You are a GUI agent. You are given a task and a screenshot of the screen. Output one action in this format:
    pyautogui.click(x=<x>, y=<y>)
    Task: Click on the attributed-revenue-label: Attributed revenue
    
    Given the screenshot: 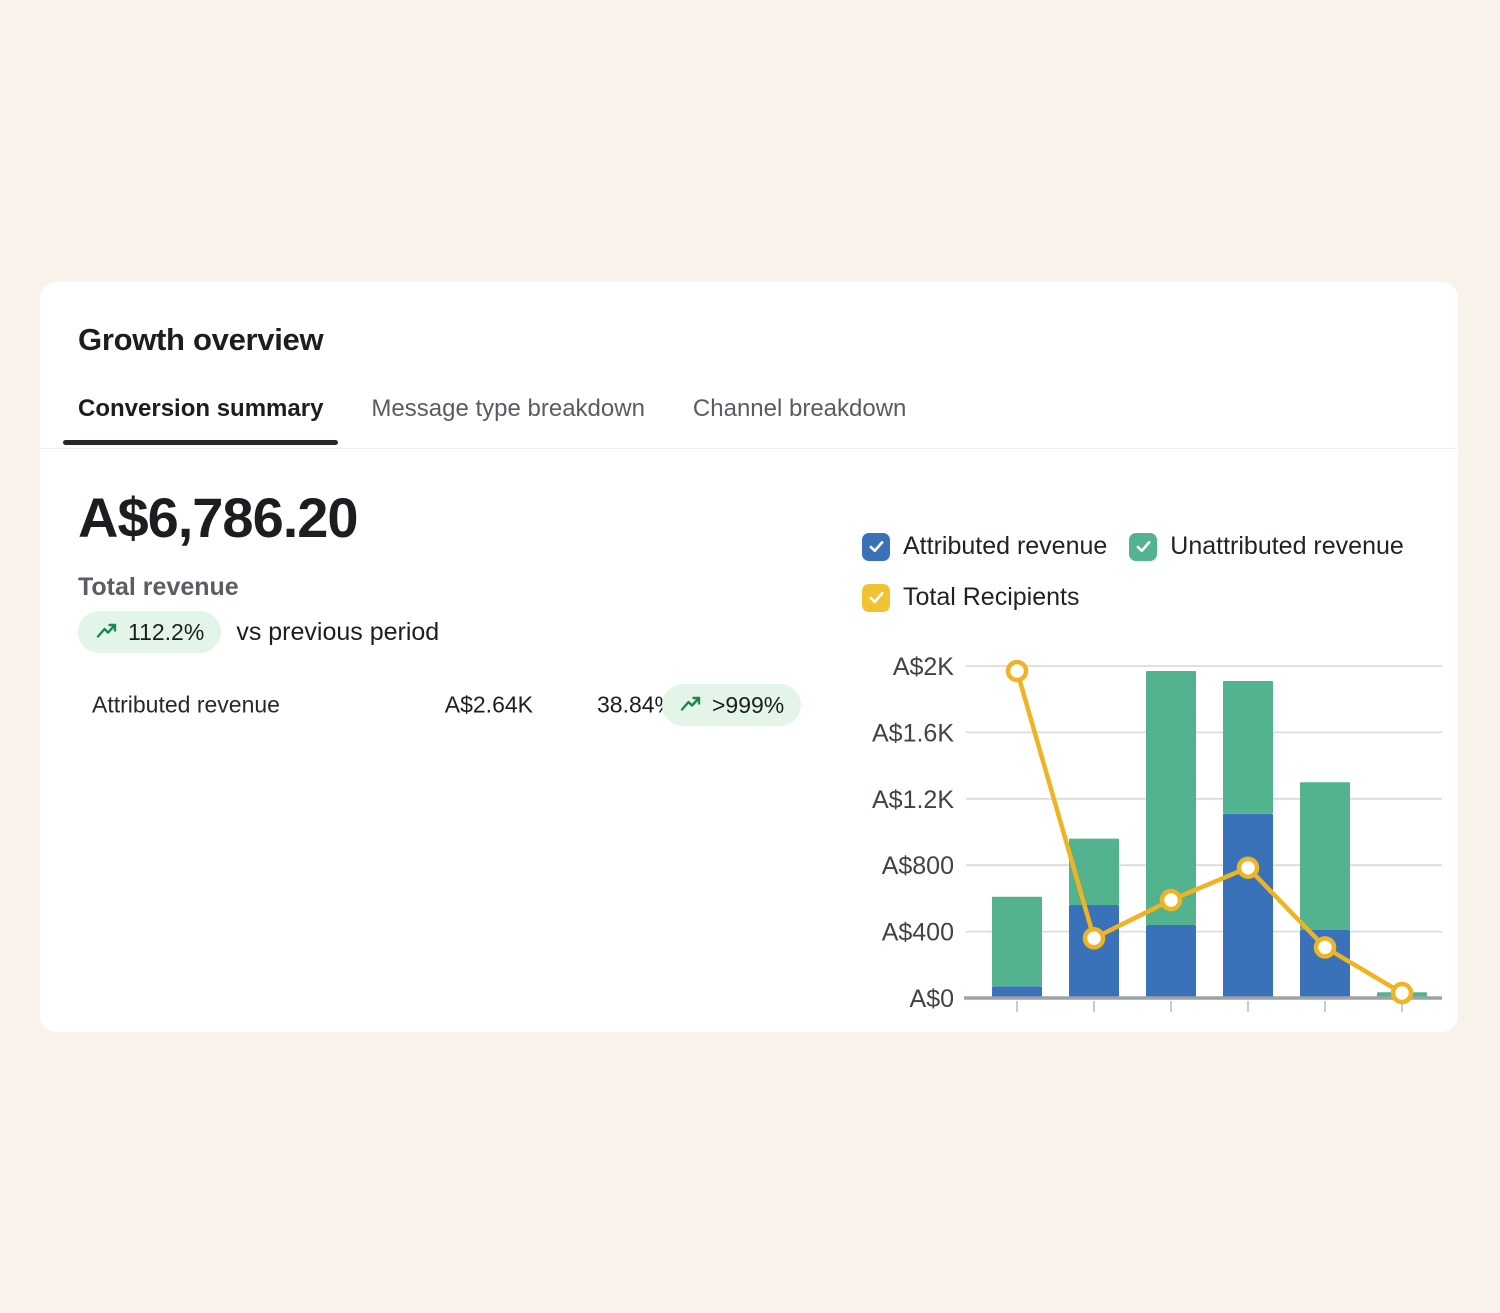 What is the action you would take?
    pyautogui.click(x=186, y=704)
    